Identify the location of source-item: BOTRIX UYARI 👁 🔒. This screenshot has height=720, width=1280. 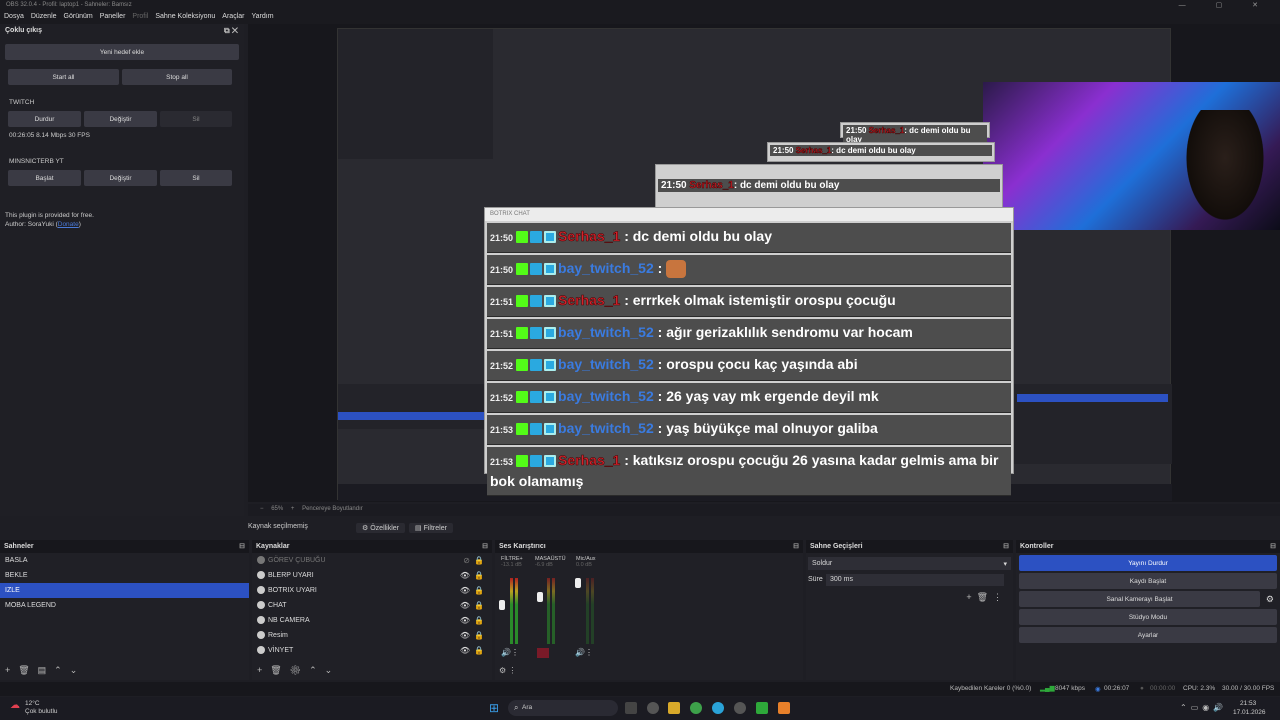
(372, 590).